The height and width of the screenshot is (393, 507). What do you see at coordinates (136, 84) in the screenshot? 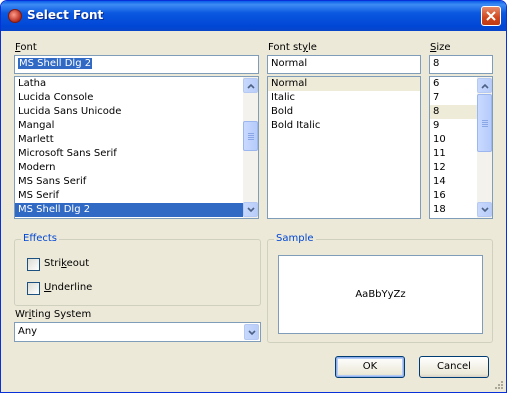
I see `font-list-item: Latha` at bounding box center [136, 84].